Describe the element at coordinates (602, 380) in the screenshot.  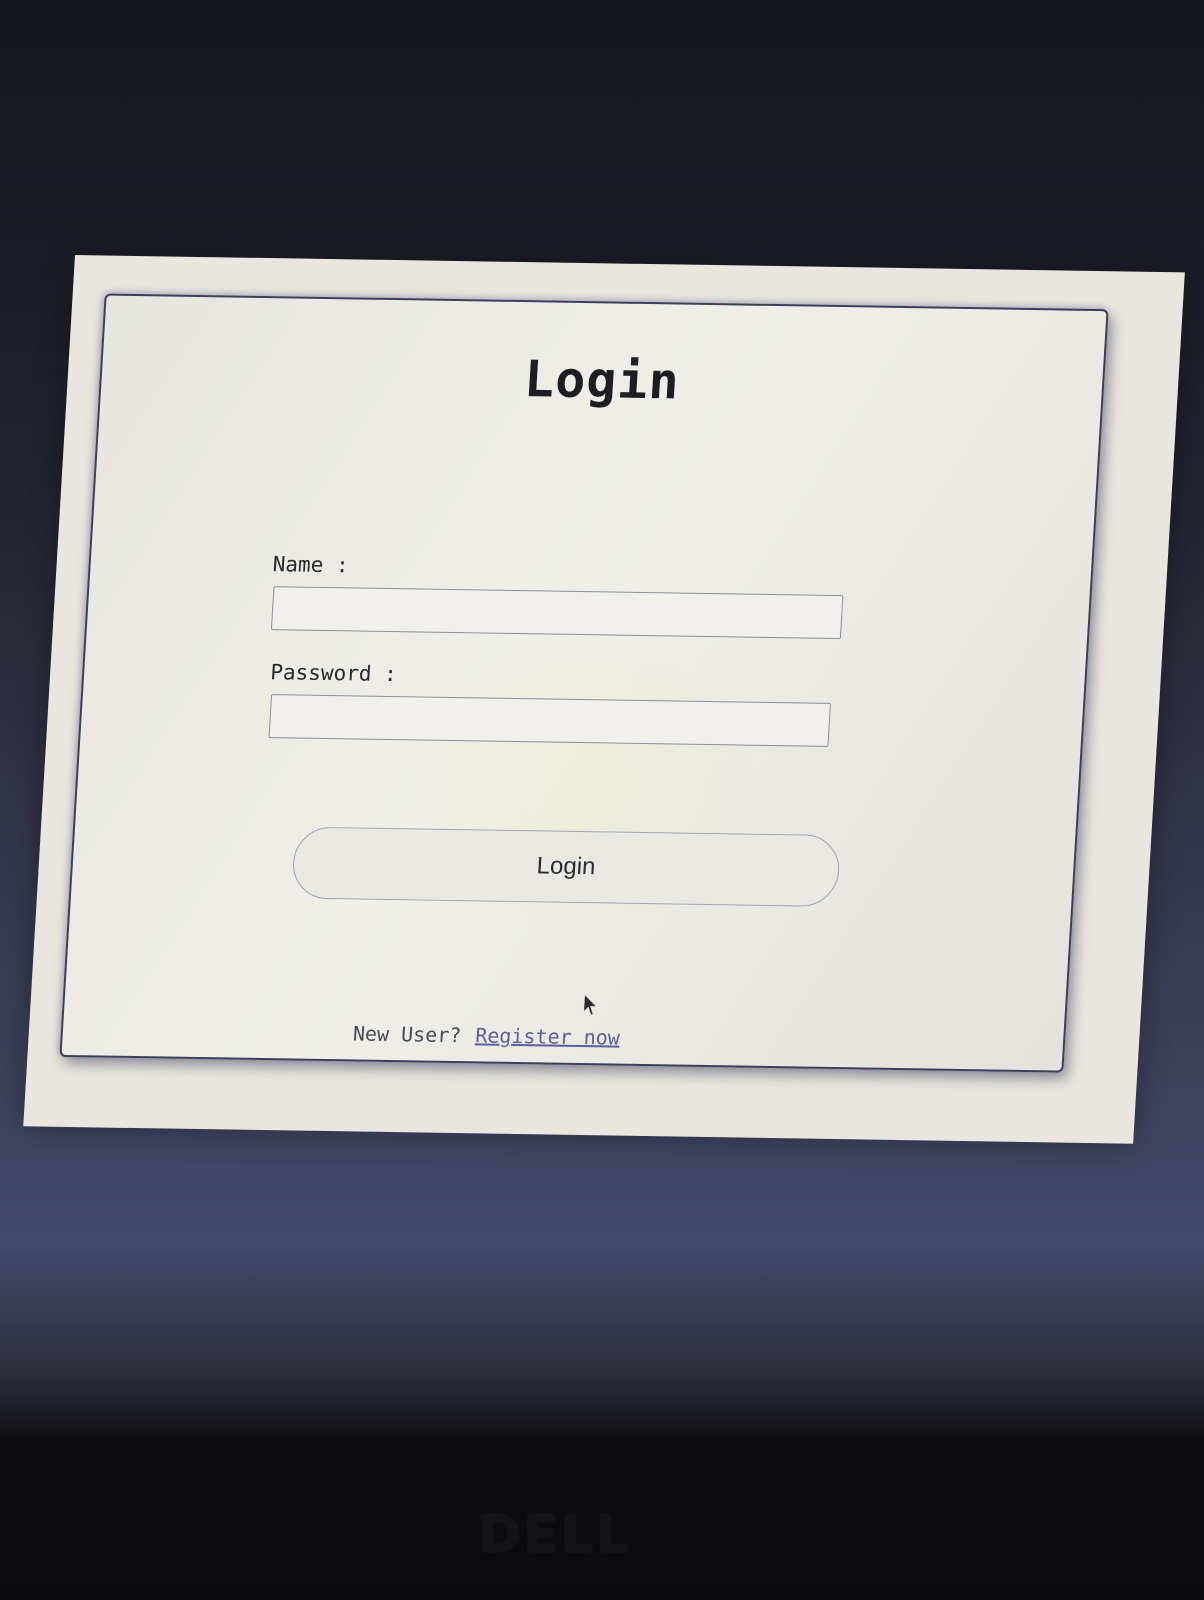
I see `page-title: Login` at that location.